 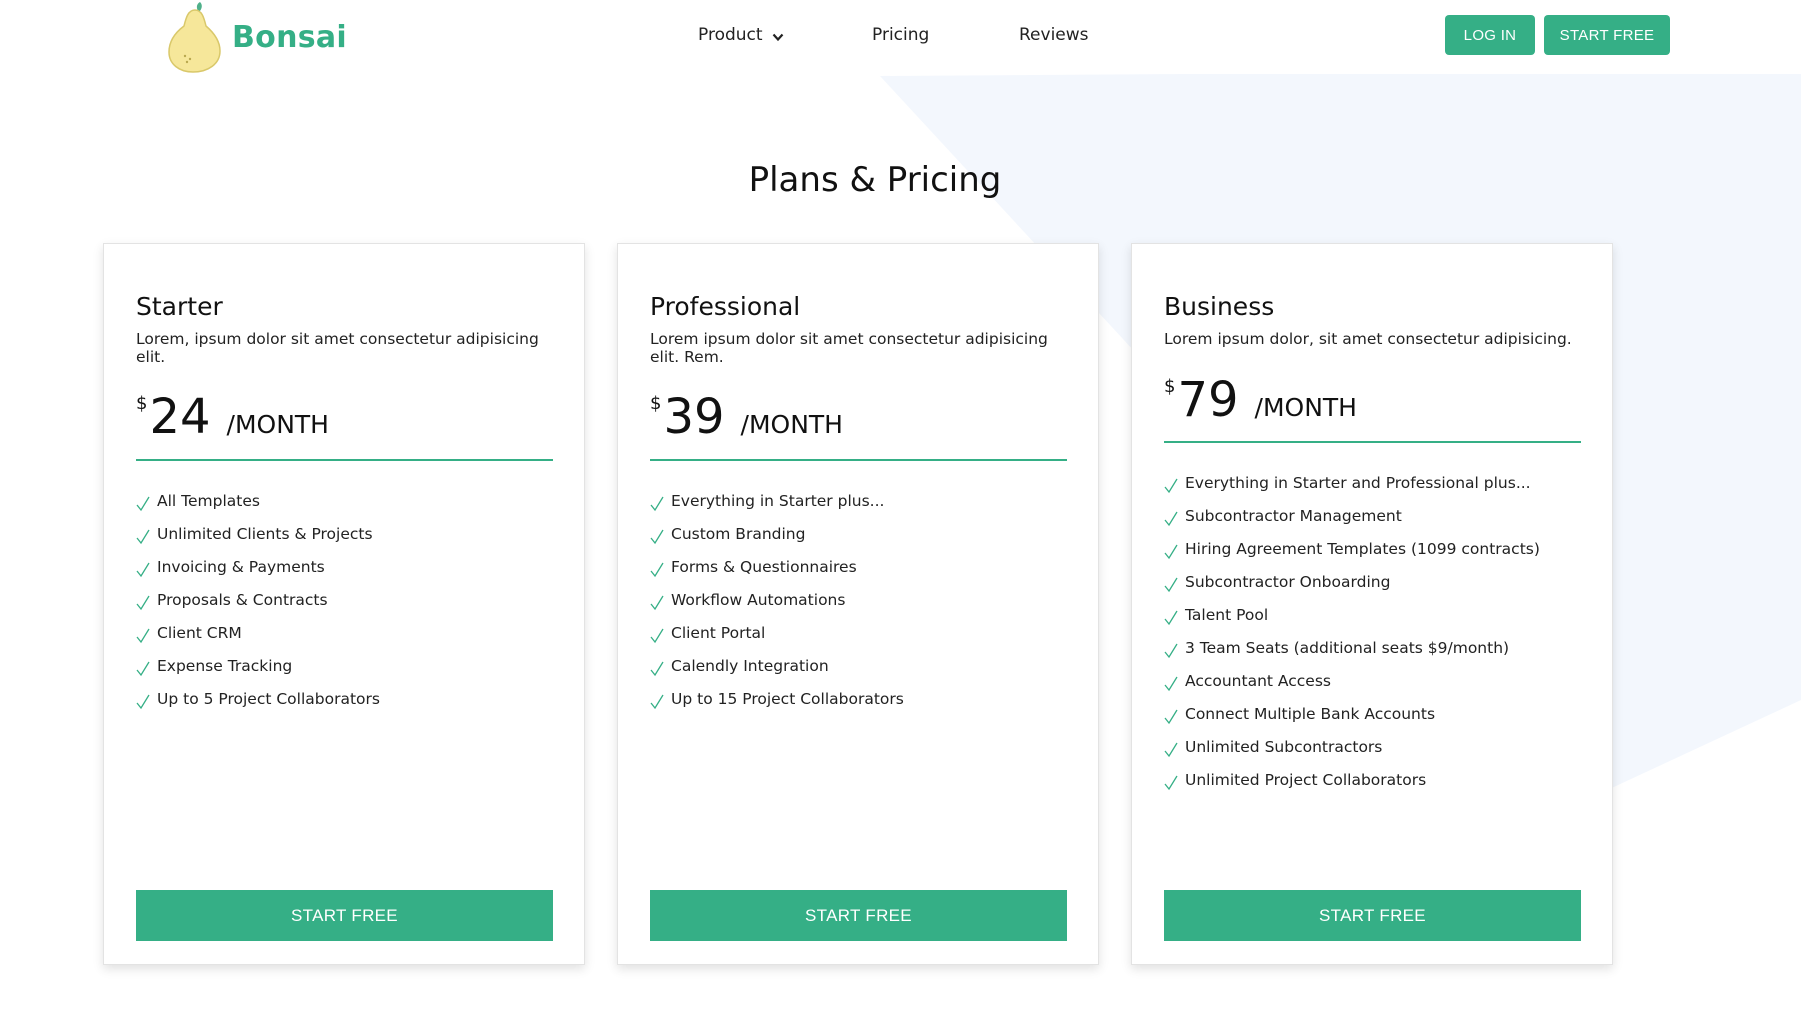 What do you see at coordinates (179, 306) in the screenshot?
I see `plan-name: Starter` at bounding box center [179, 306].